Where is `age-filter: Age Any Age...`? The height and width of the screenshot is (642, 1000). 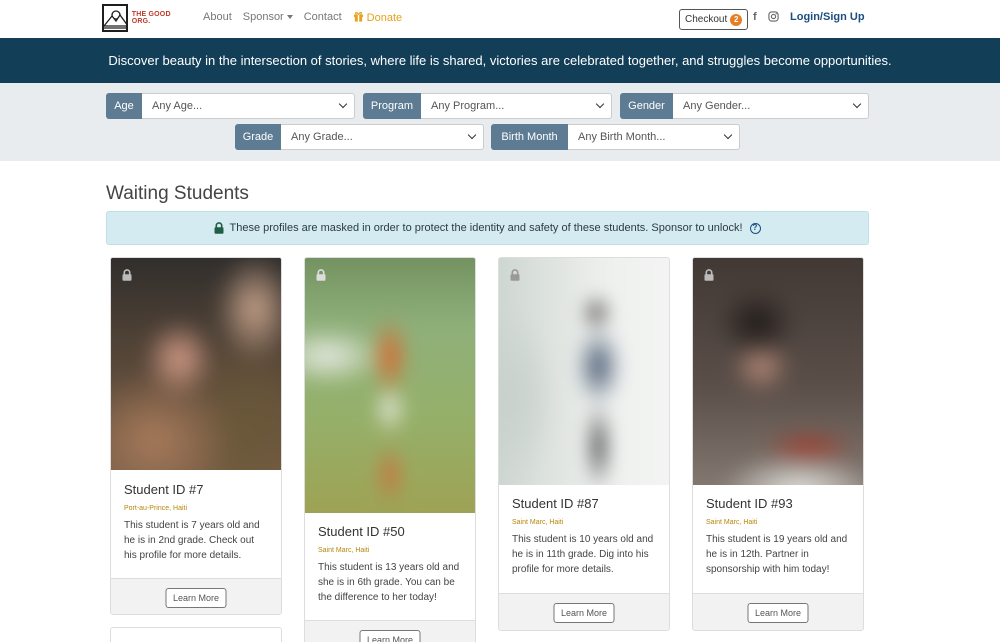
age-filter: Age Any Age... is located at coordinates (230, 106).